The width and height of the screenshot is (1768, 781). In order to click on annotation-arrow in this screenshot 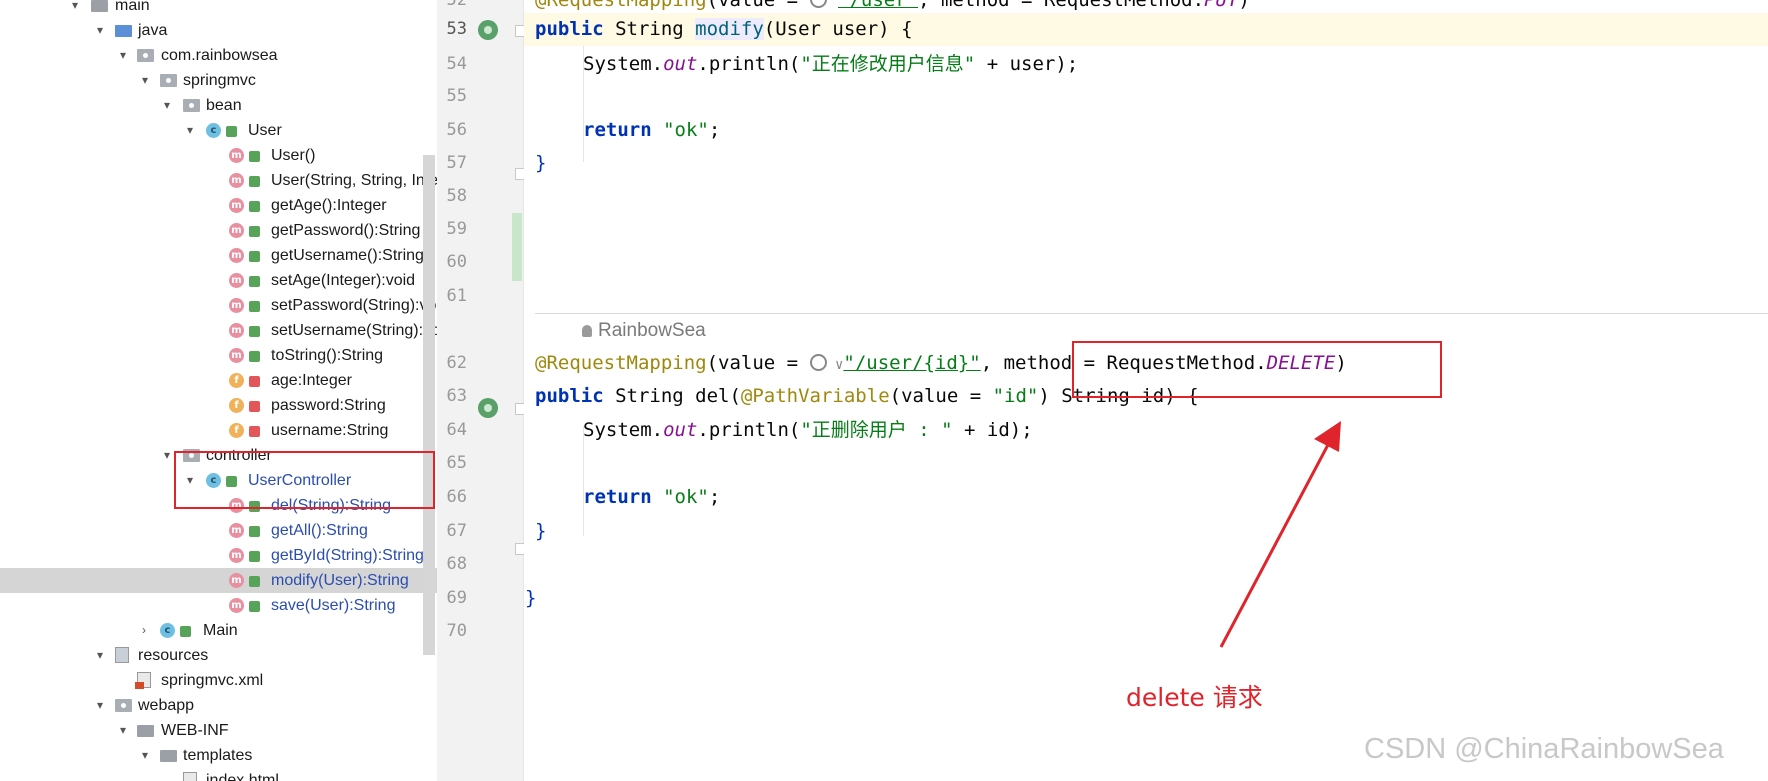, I will do `click(1280, 534)`.